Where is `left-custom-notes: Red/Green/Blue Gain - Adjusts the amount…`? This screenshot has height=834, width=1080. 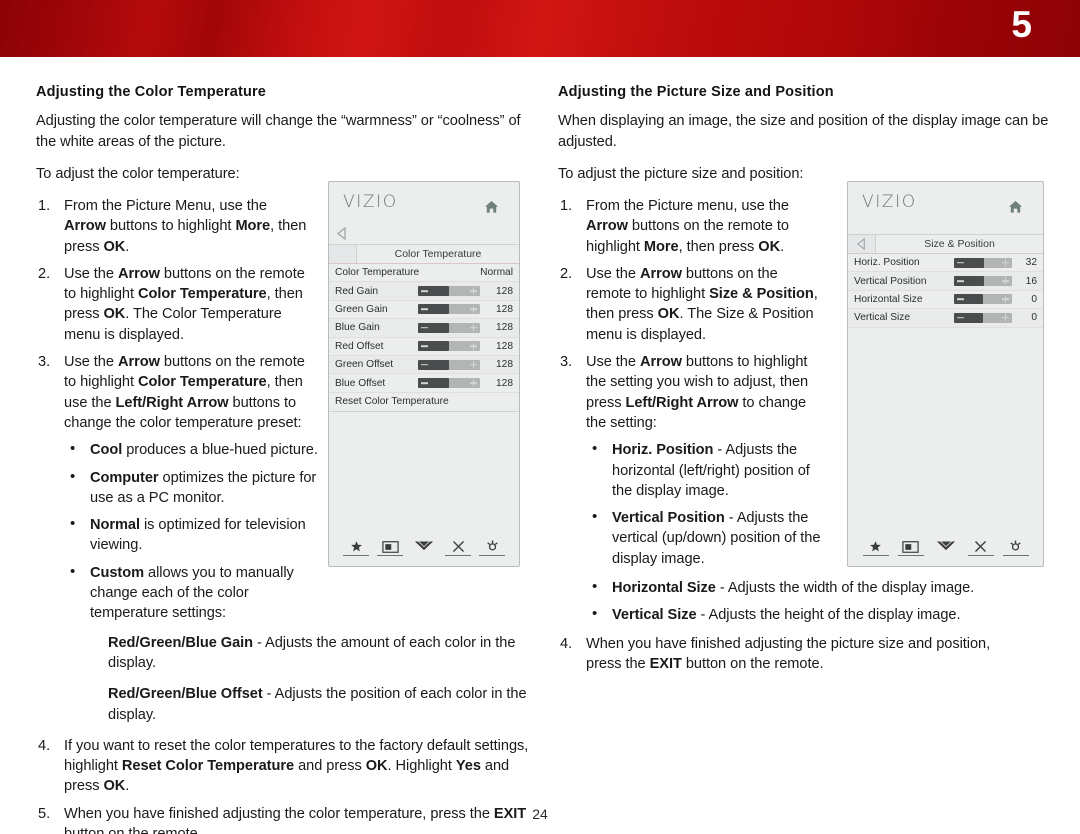 left-custom-notes: Red/Green/Blue Gain - Adjusts the amount… is located at coordinates (322, 679).